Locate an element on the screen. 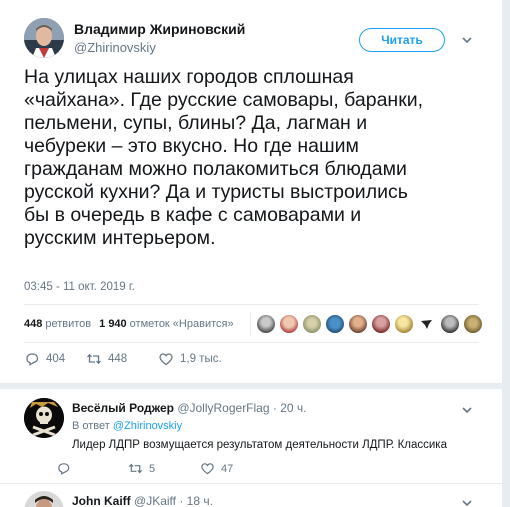 This screenshot has height=507, width=510. likes-count: 1 940 is located at coordinates (113, 324).